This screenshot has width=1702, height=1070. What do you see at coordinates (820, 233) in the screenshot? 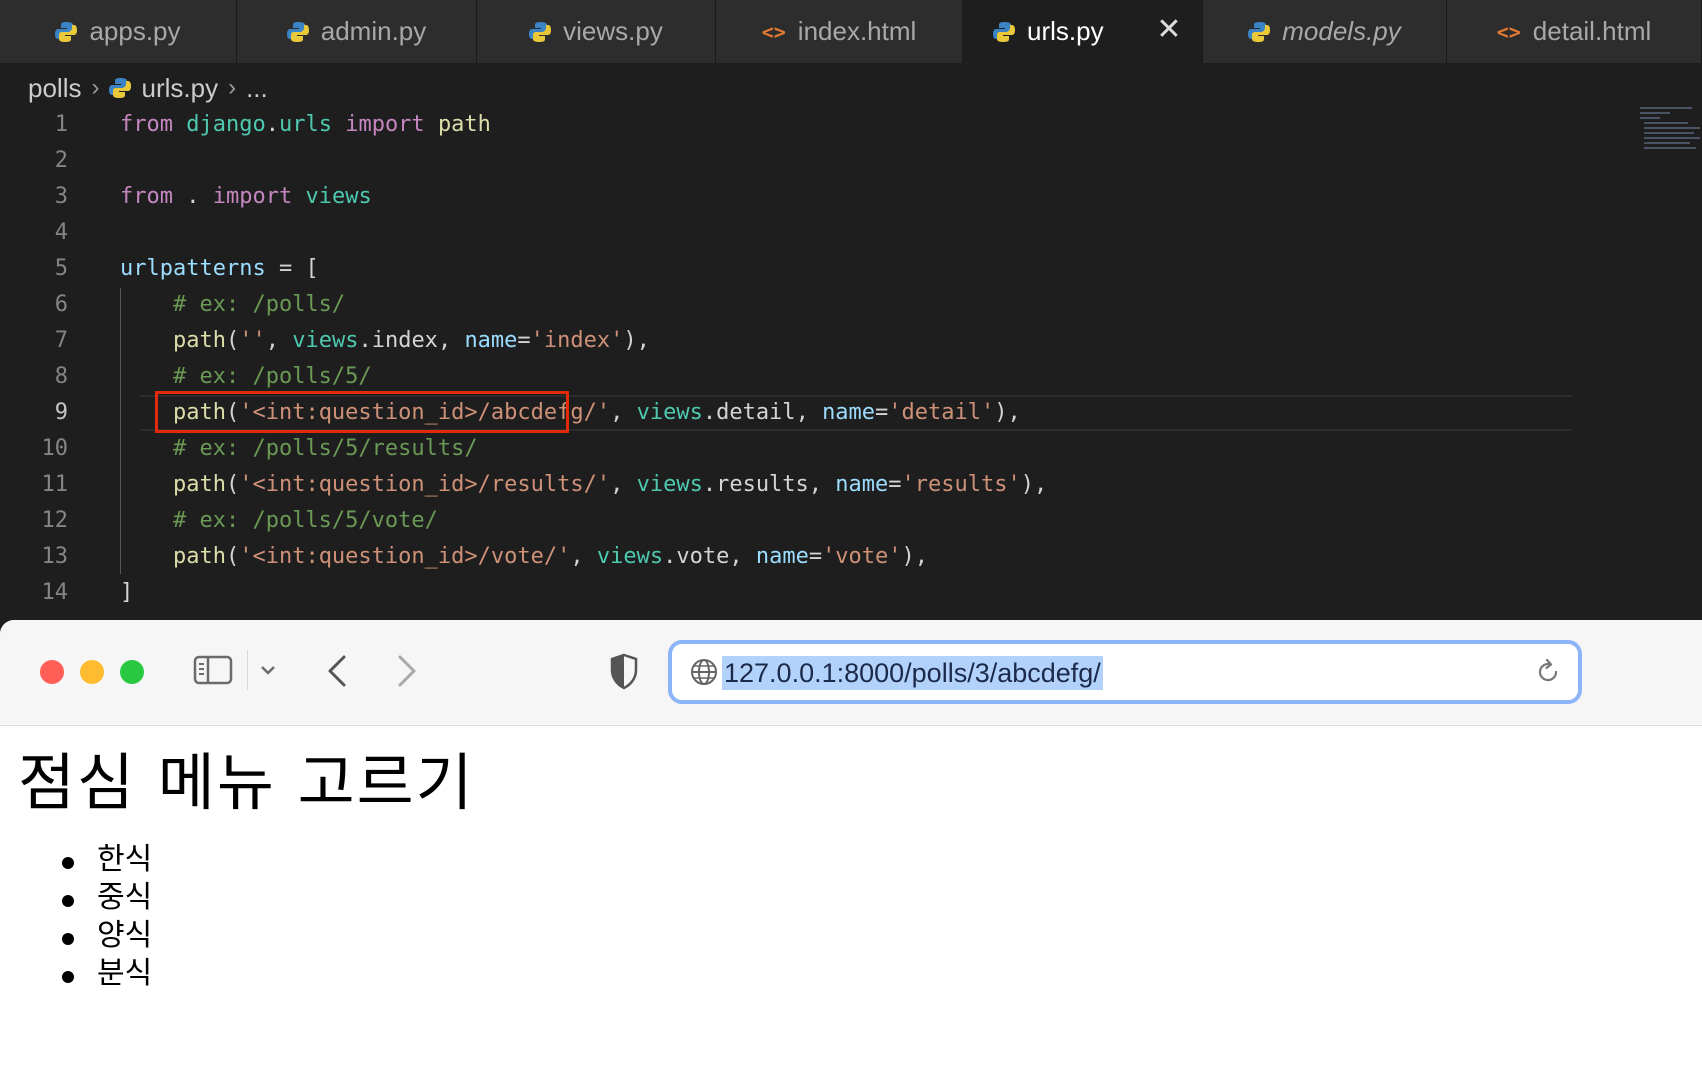
I see `code-line: 4` at bounding box center [820, 233].